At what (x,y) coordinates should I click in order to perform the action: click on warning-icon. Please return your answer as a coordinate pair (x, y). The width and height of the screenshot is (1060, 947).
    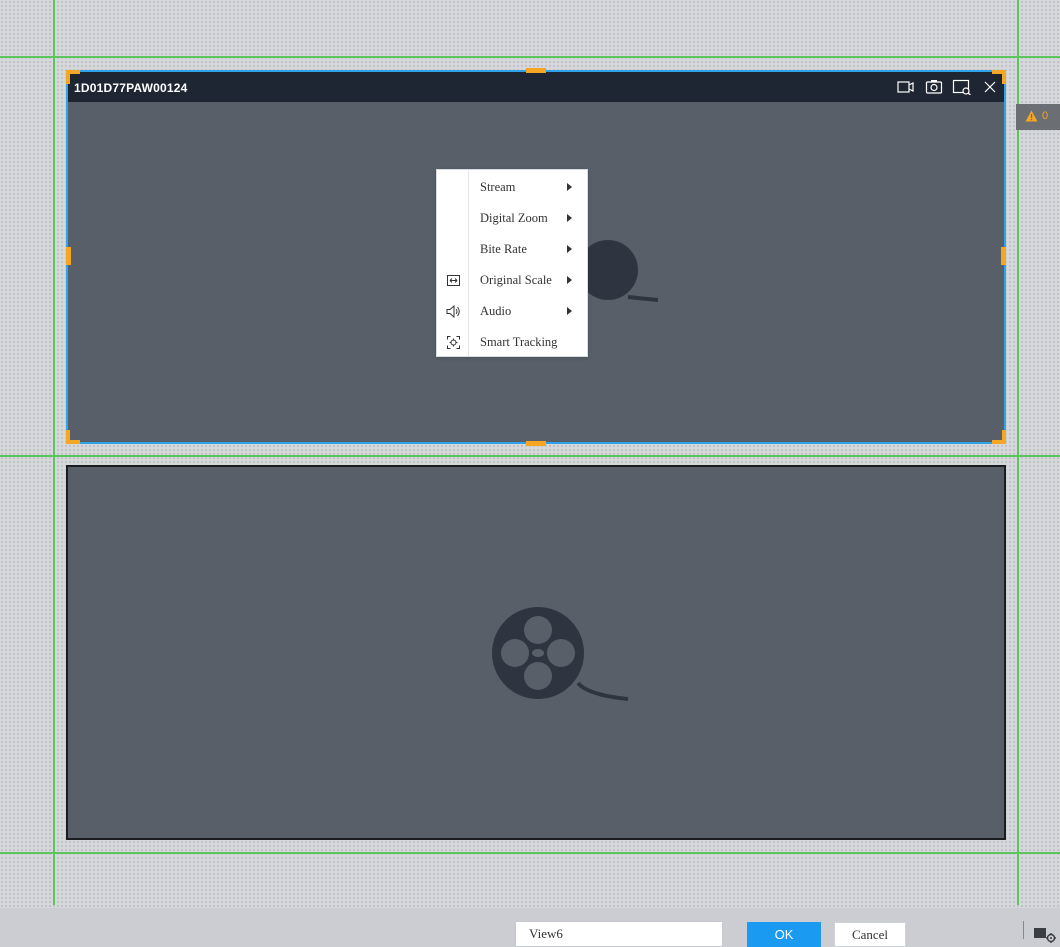
    Looking at the image, I should click on (1031, 116).